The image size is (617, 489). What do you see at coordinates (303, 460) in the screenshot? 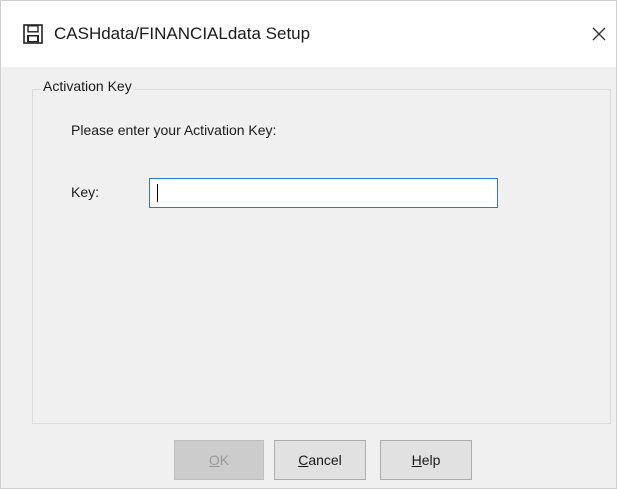
I see `cancel-mnemonic: C` at bounding box center [303, 460].